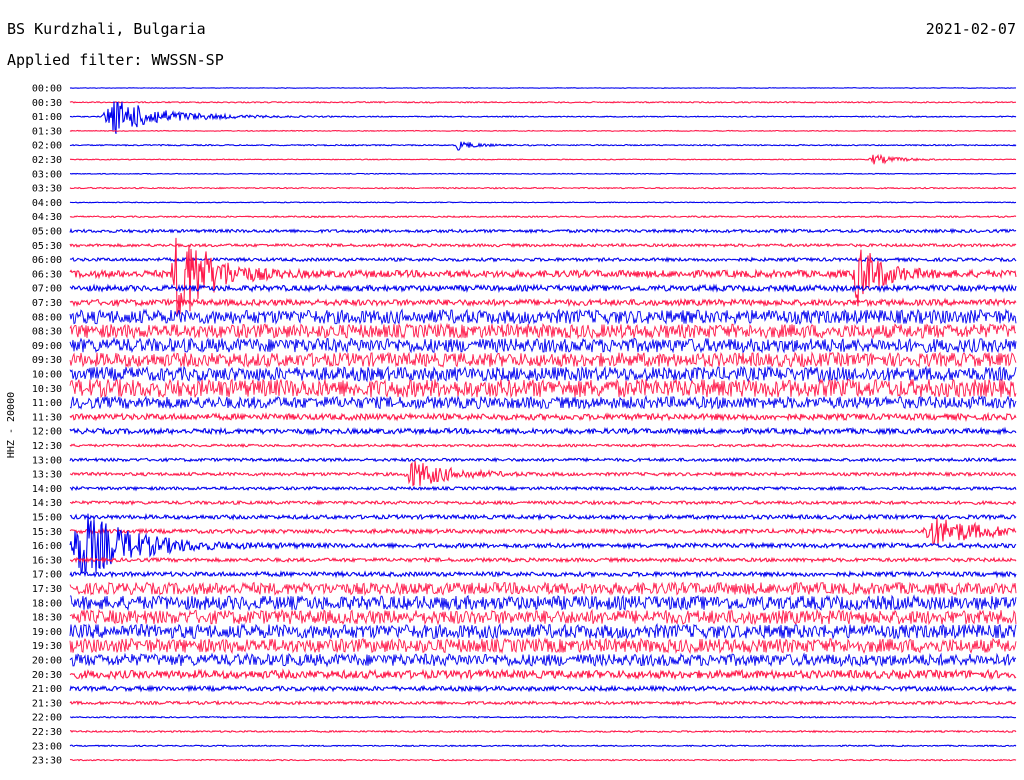 The image size is (1024, 780). Describe the element at coordinates (47, 746) in the screenshot. I see `row-tick-label: 23:00` at that location.